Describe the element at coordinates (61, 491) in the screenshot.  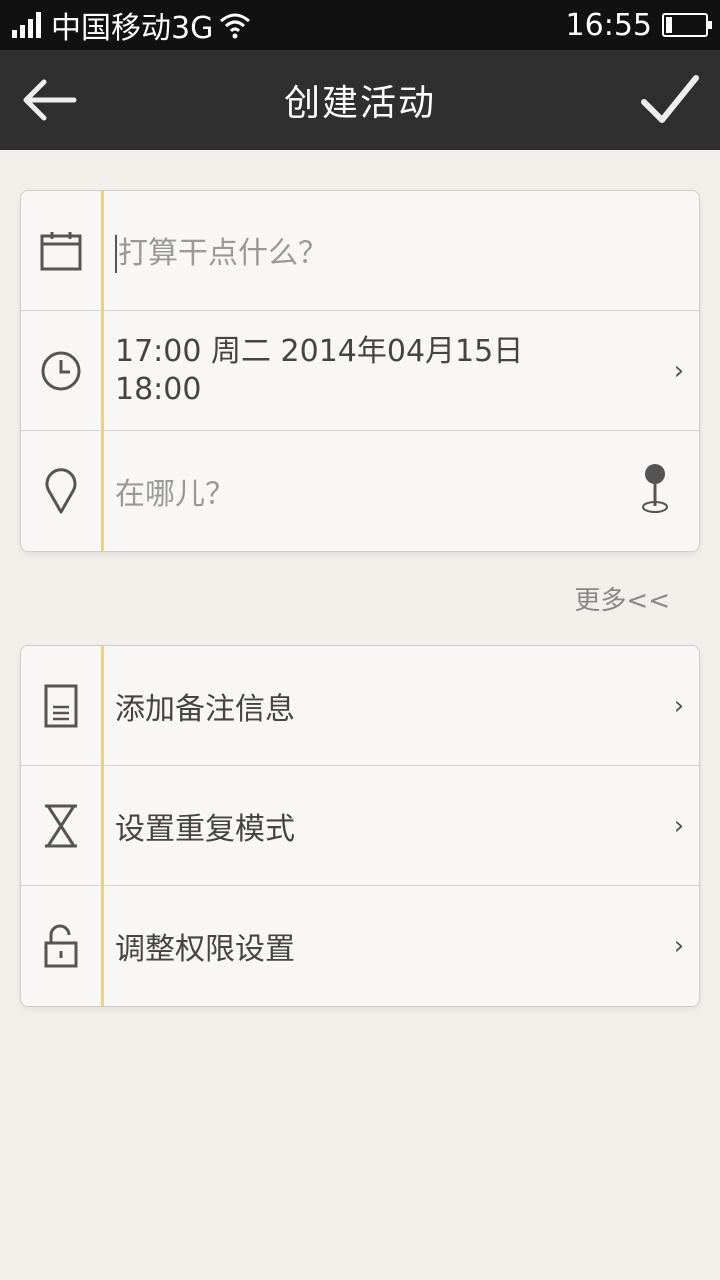
I see `location-pin-outline-icon` at that location.